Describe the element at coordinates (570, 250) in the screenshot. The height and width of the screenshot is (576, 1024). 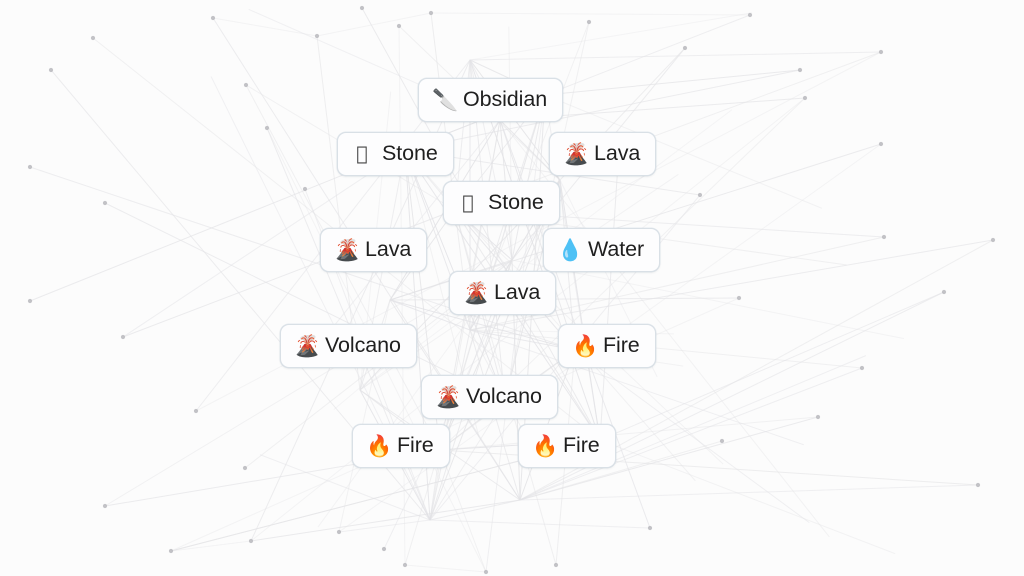
I see `droplet-icon: 💧` at that location.